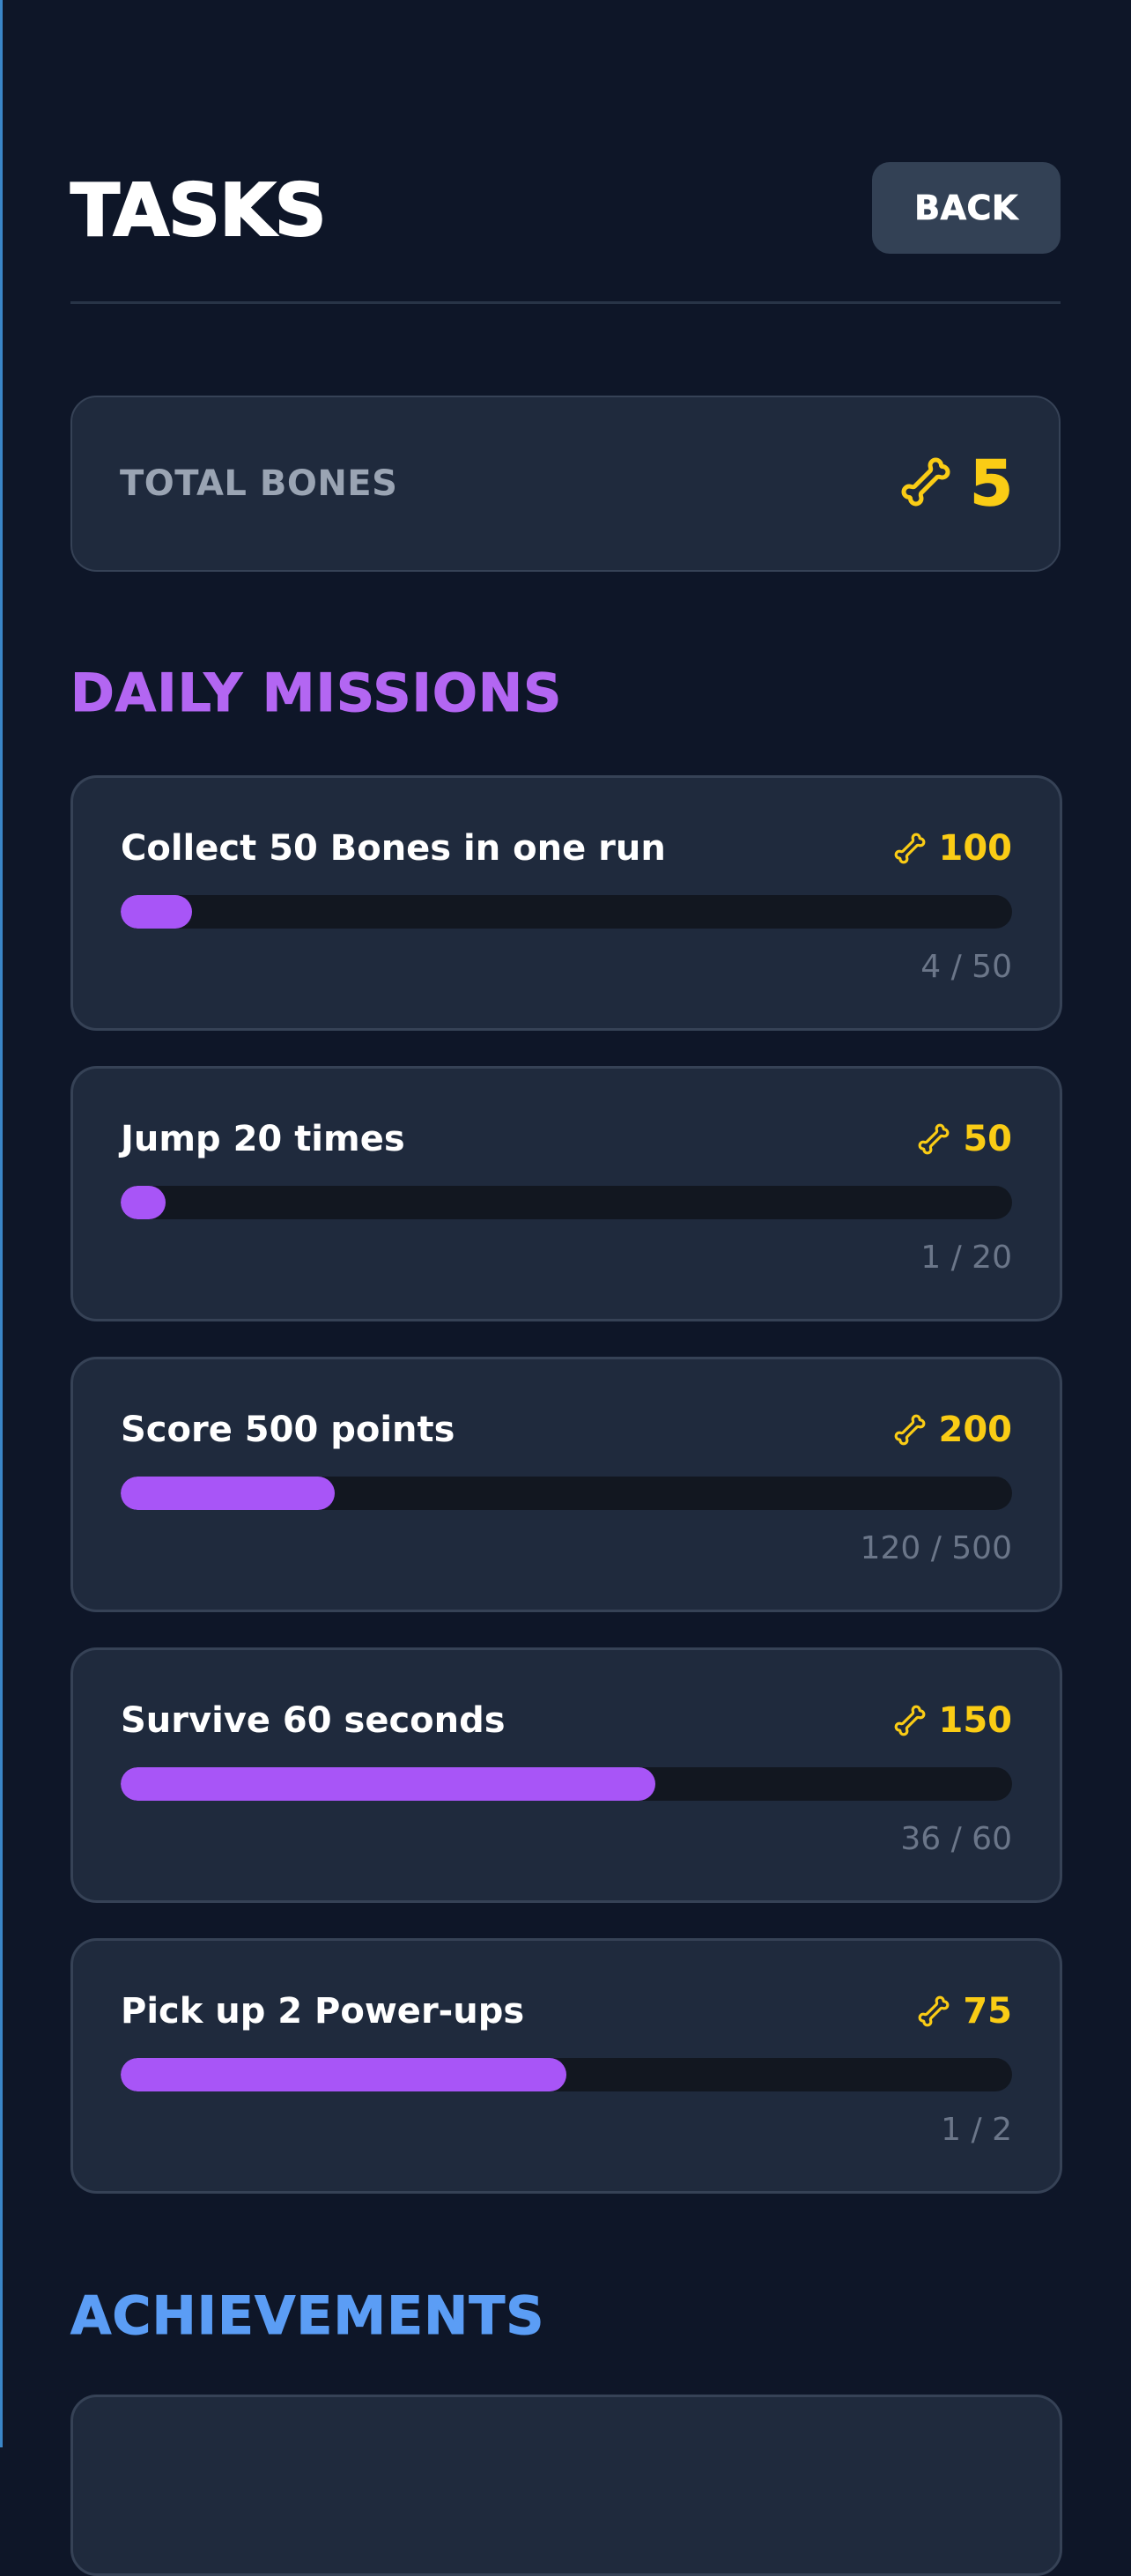  Describe the element at coordinates (966, 1258) in the screenshot. I see `mission-progress-text: 1 / 20` at that location.